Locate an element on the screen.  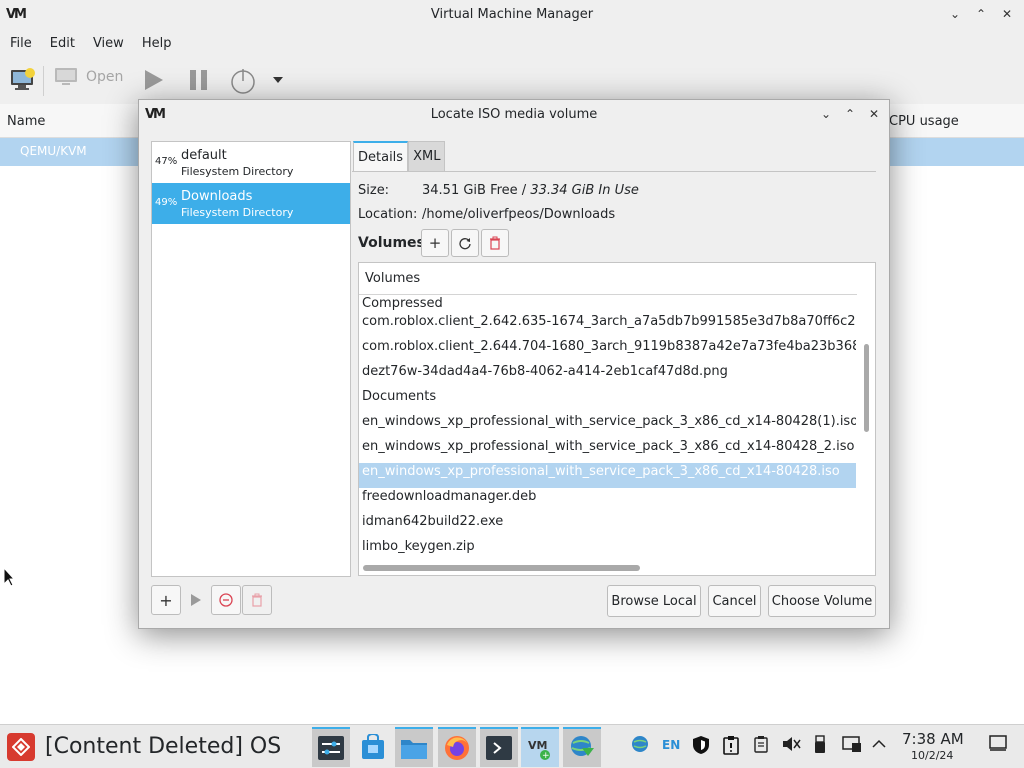
main-toolbar: Open is located at coordinates (512, 80).